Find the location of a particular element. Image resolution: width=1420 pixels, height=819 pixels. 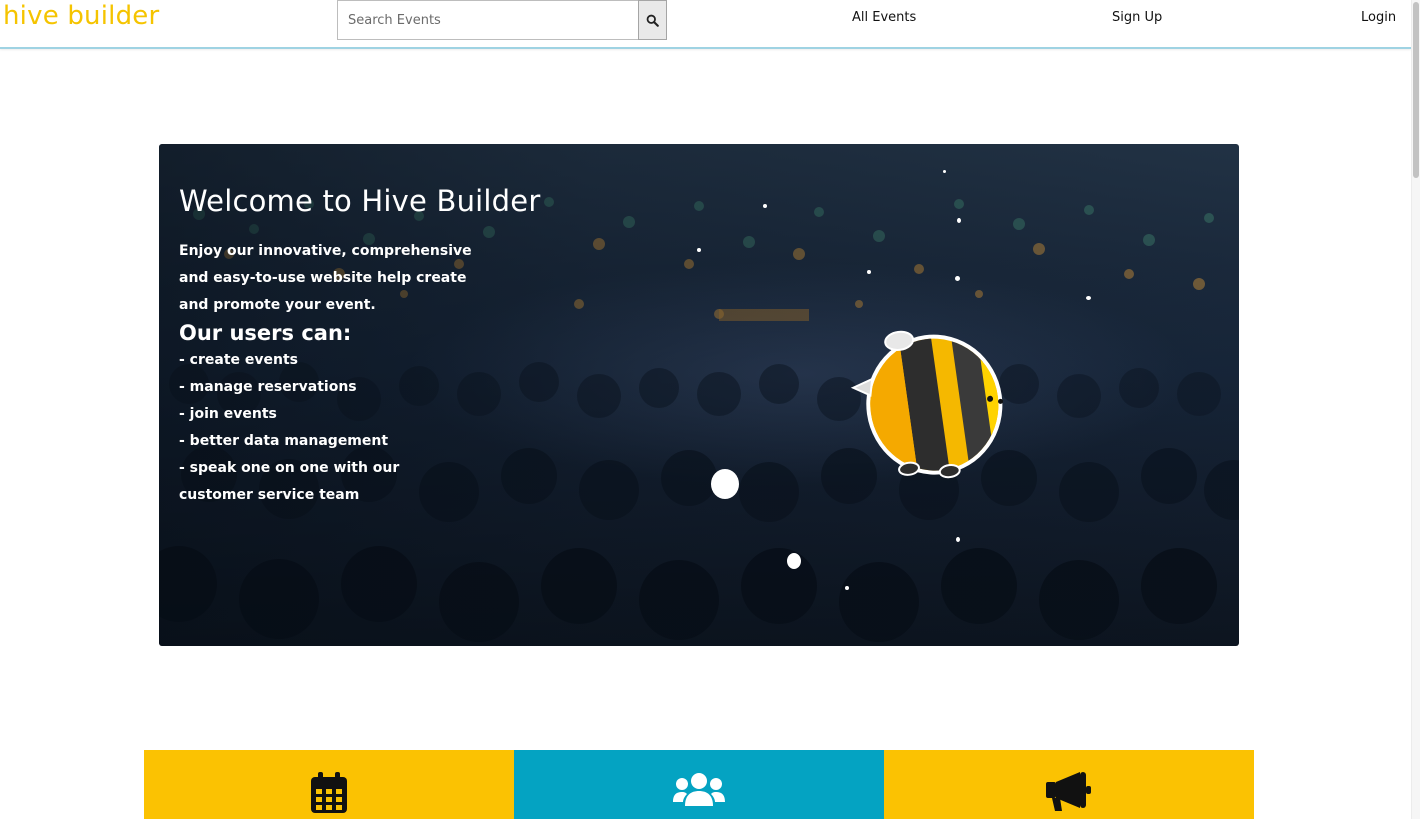

page-scrollbar is located at coordinates (1415, 409).